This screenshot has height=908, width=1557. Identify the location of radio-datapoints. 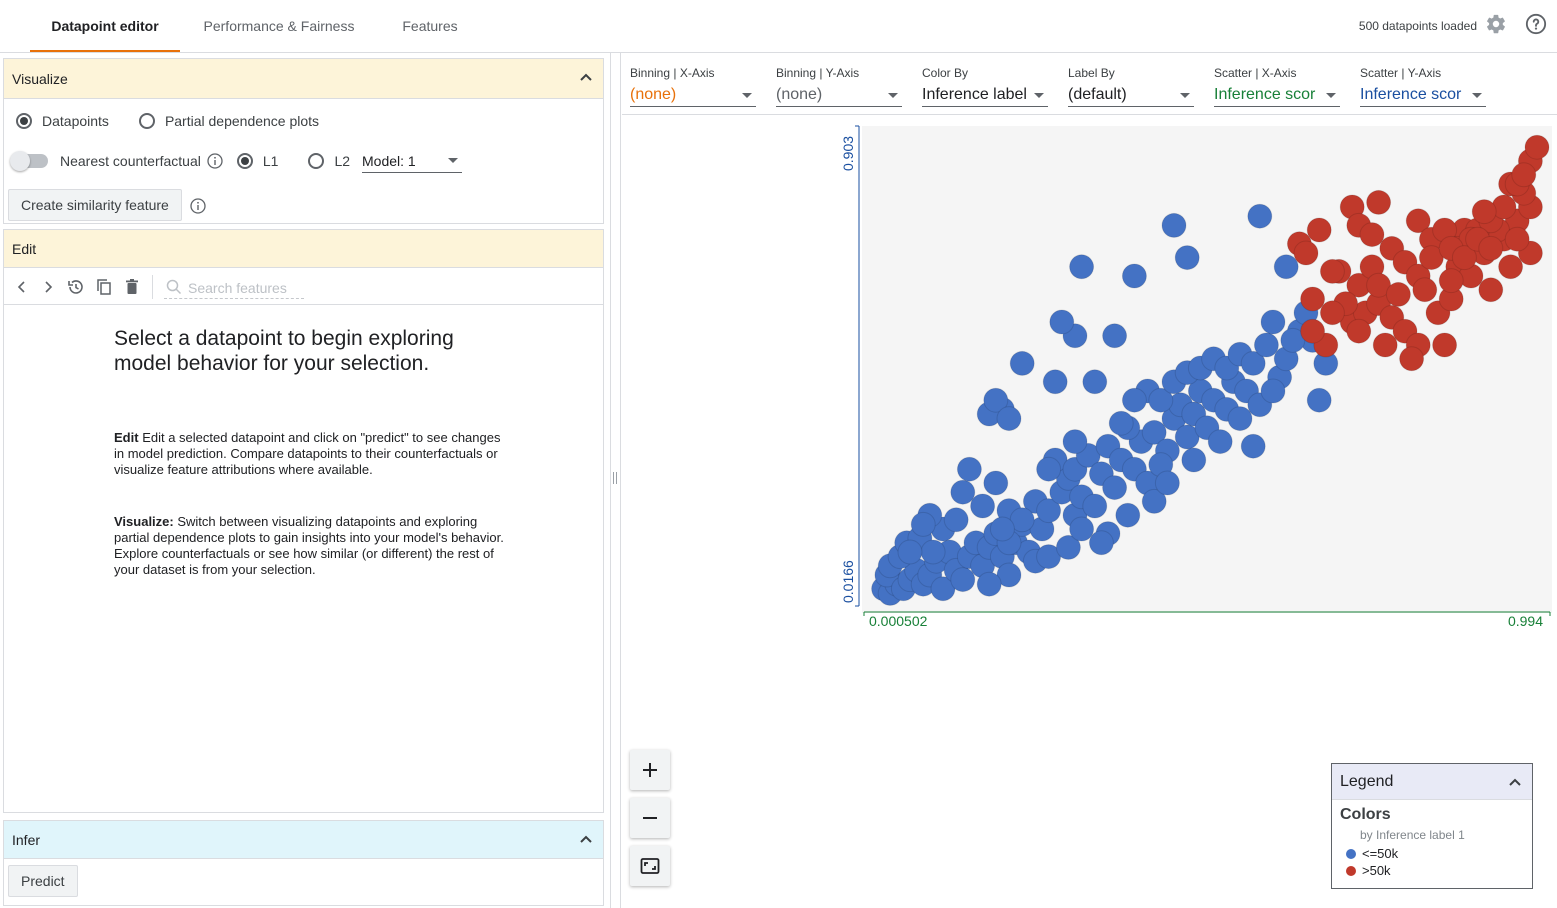
(24, 121).